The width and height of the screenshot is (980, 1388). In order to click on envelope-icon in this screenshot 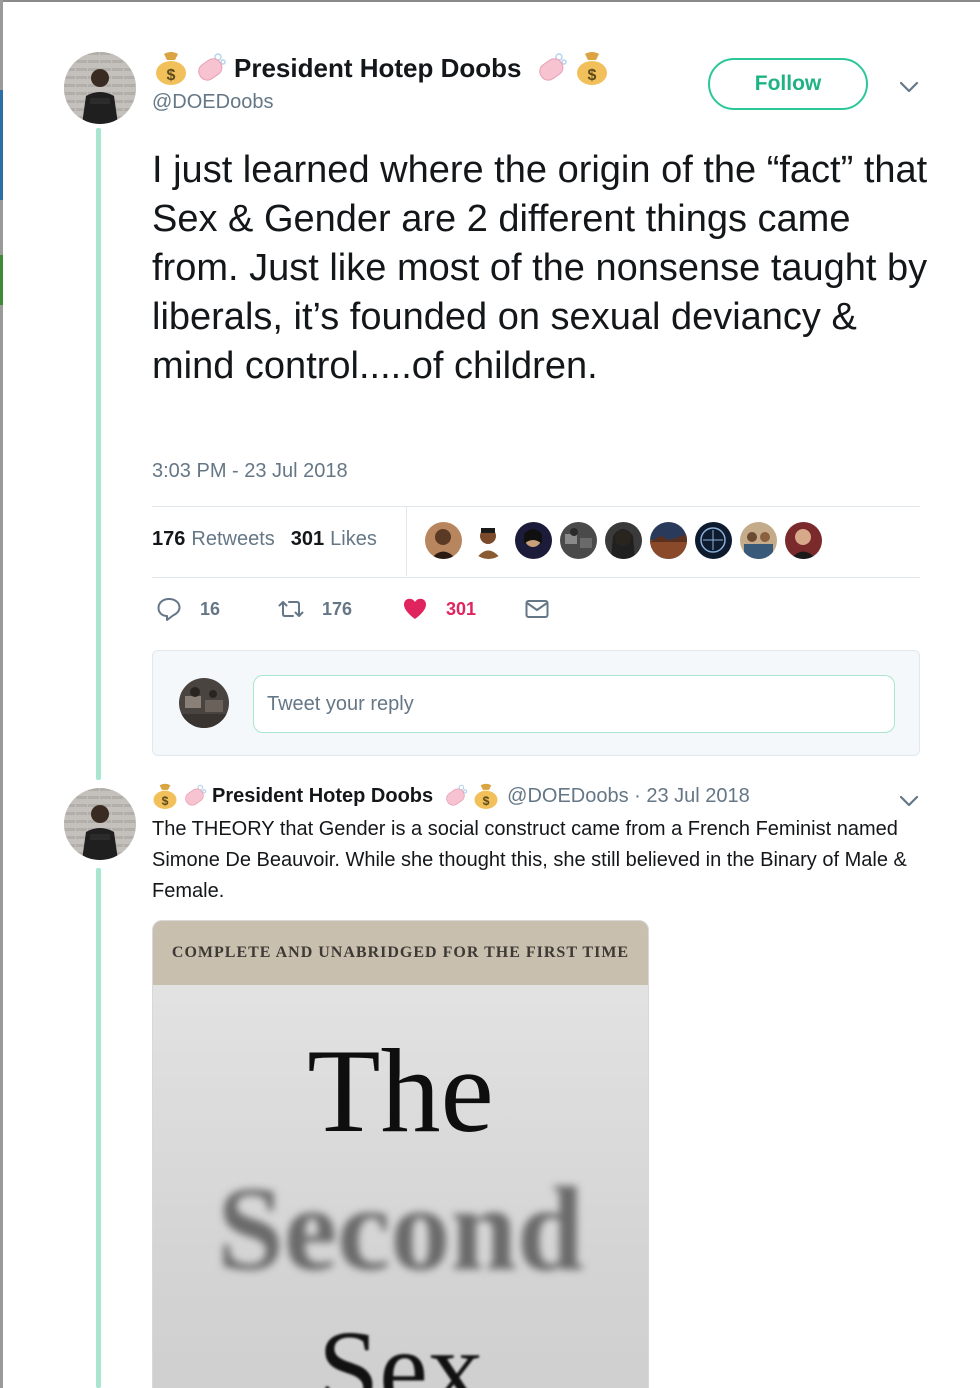, I will do `click(537, 609)`.